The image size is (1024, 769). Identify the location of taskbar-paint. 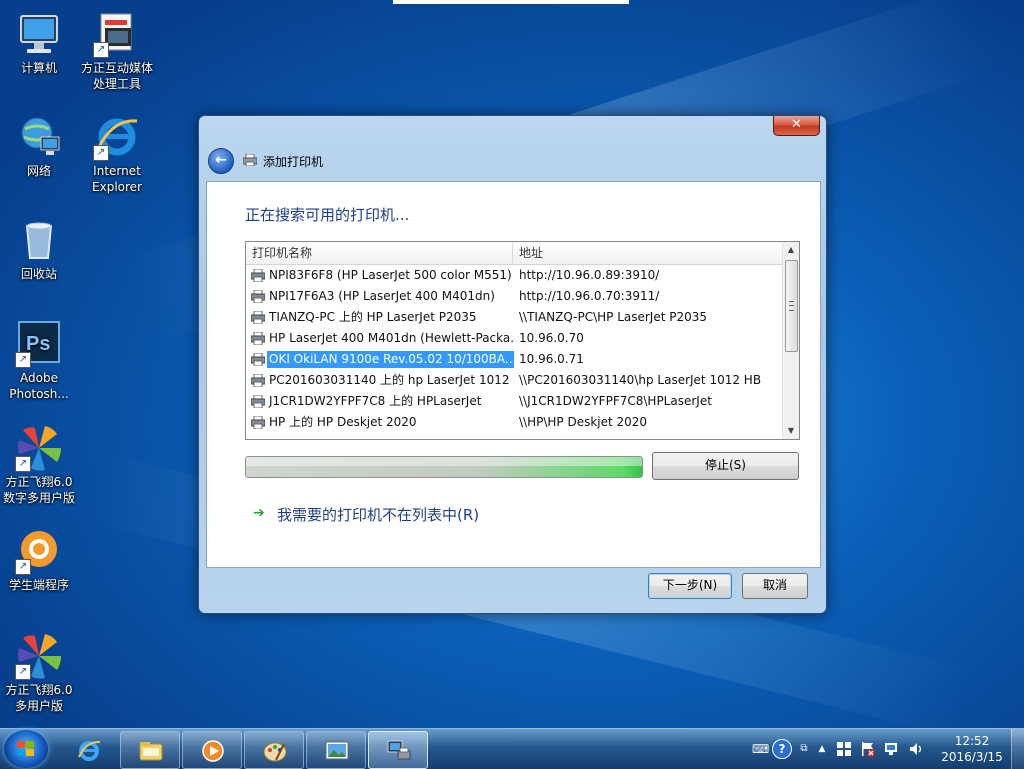
(274, 750).